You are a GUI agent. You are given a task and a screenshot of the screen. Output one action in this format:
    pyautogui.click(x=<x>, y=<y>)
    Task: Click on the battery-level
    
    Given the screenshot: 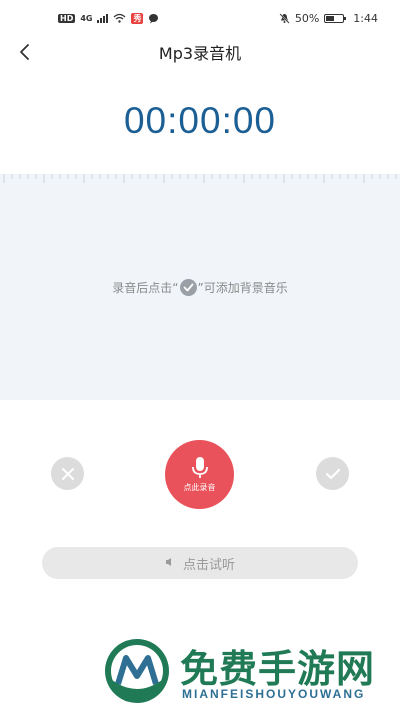 What is the action you would take?
    pyautogui.click(x=330, y=18)
    